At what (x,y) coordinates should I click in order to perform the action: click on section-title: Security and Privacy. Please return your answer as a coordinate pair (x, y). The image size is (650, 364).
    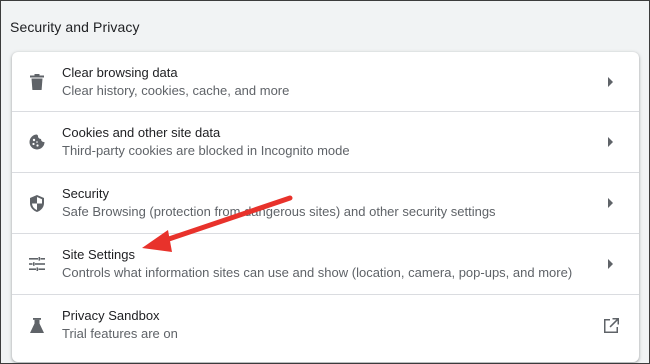
    Looking at the image, I should click on (75, 27).